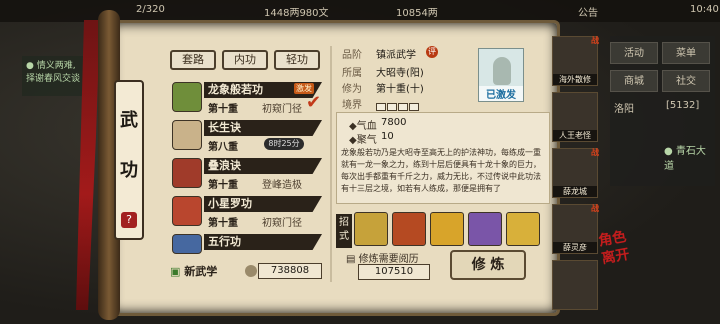  What do you see at coordinates (251, 271) in the screenshot?
I see `coin-icon` at bounding box center [251, 271].